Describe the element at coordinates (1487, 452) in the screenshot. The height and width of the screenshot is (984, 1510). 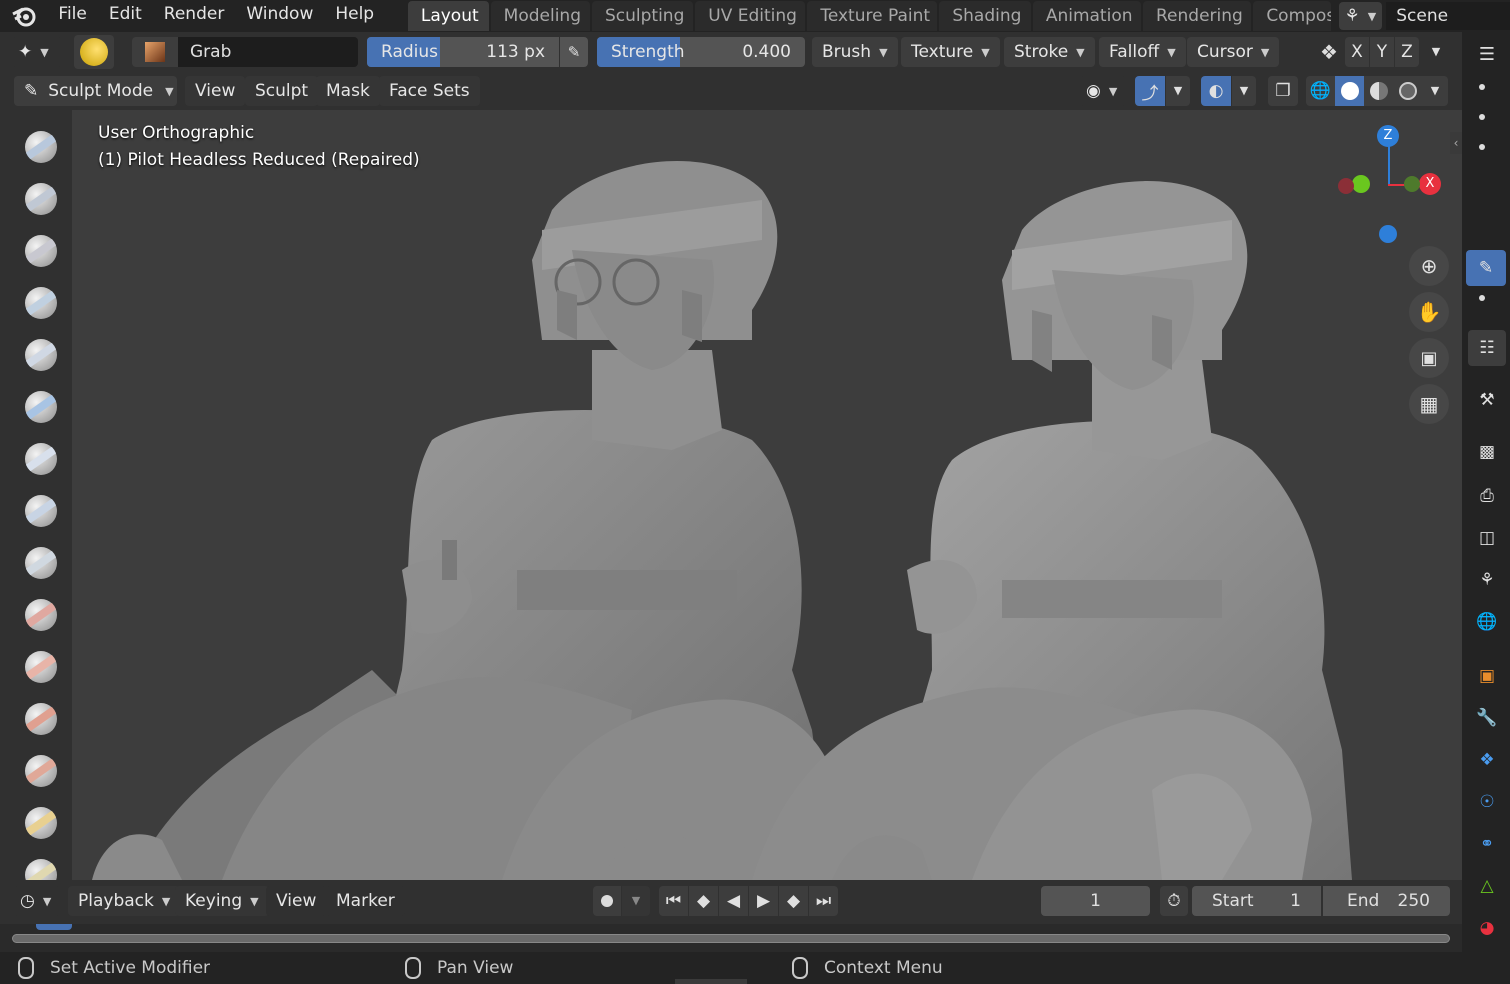
I see `render-tab: ▩` at that location.